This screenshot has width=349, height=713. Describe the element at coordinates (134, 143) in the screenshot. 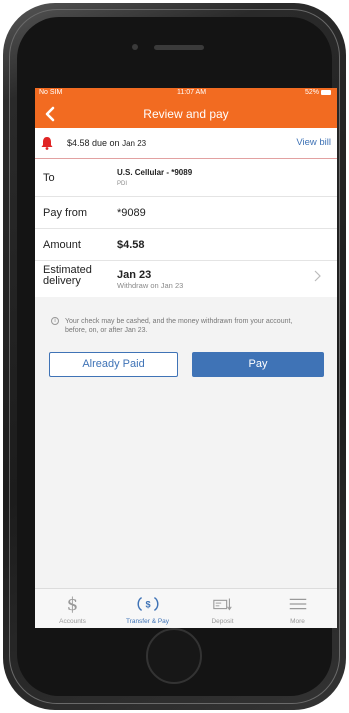

I see `bill-due-date: Jan 23` at that location.